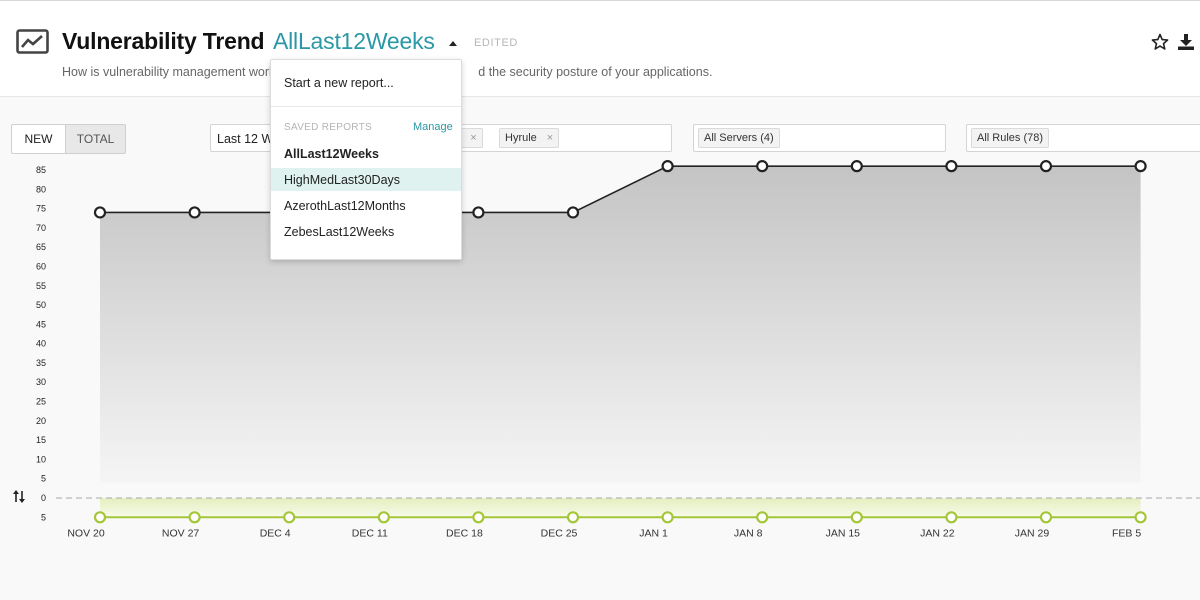  What do you see at coordinates (843, 533) in the screenshot?
I see `x-tick-label: JAN 15` at bounding box center [843, 533].